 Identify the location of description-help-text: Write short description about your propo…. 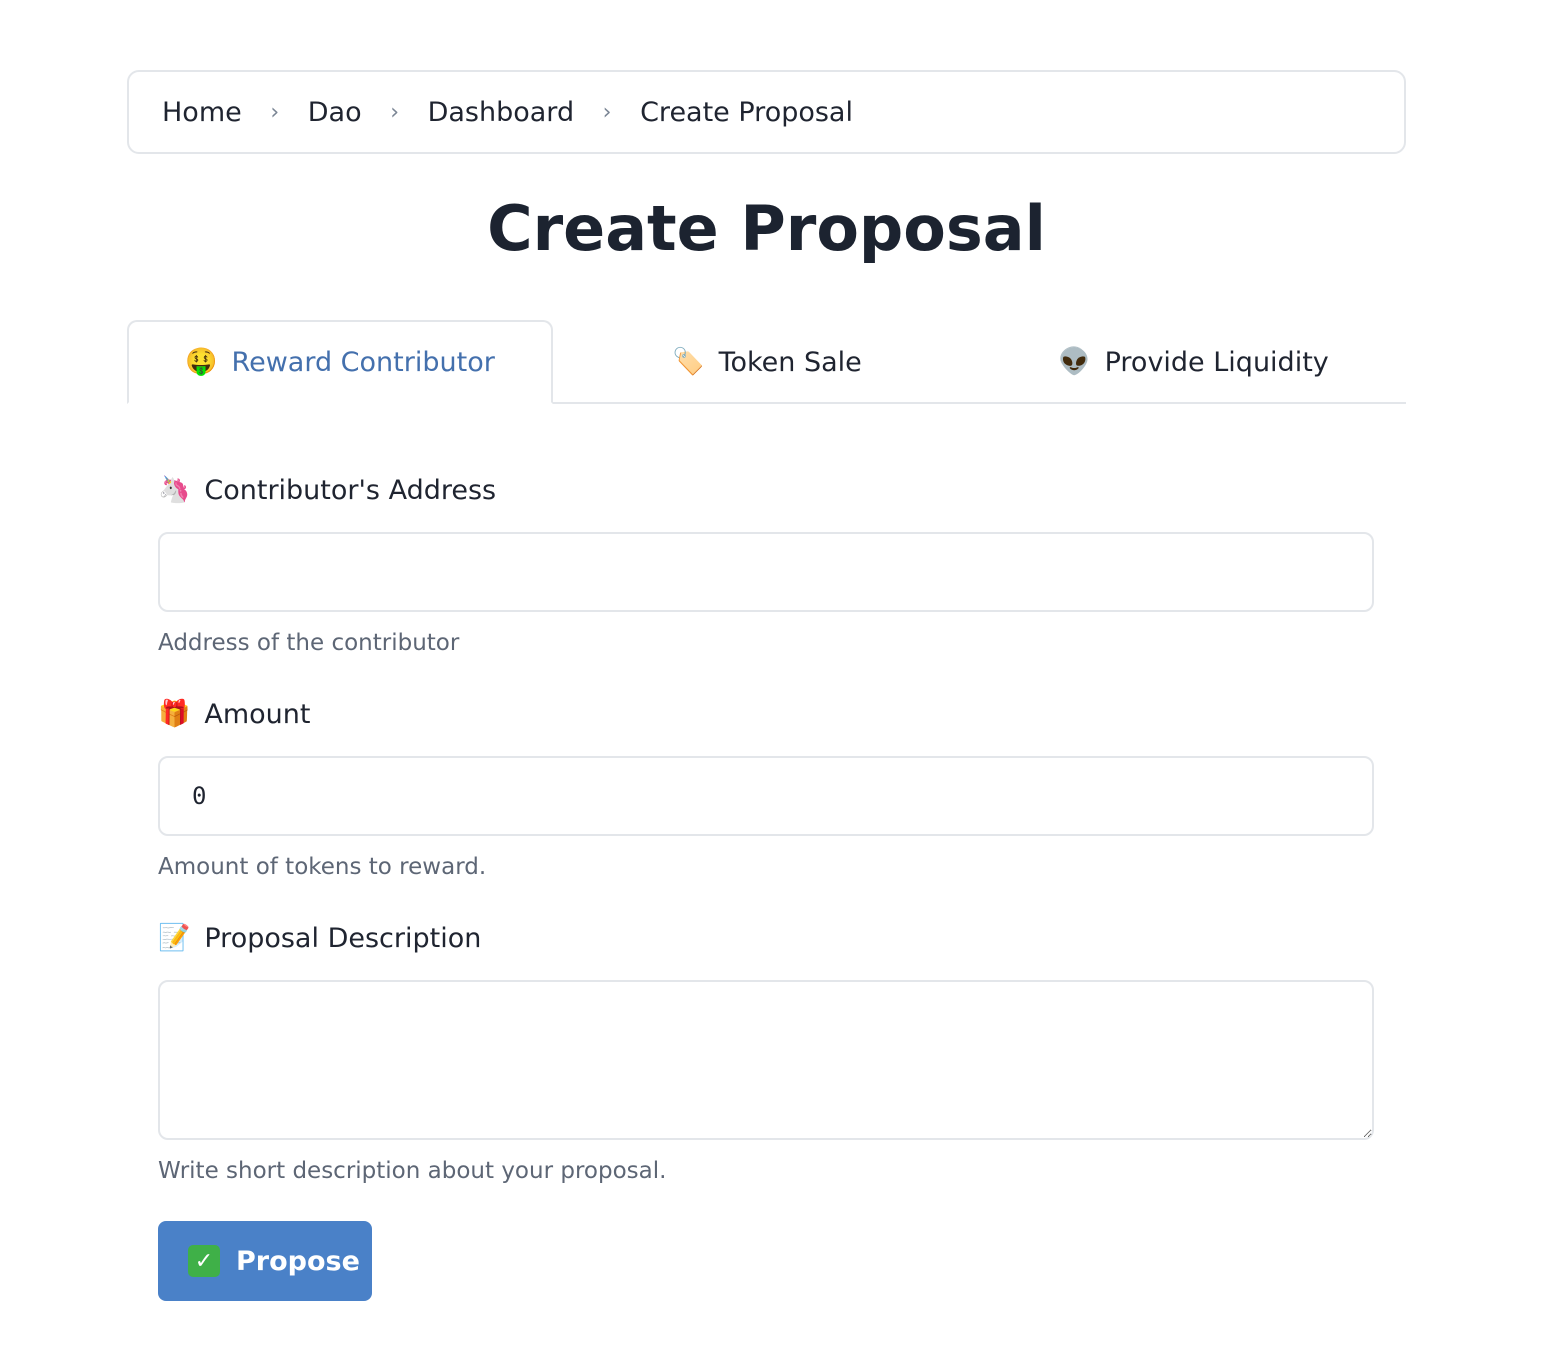
(412, 1171).